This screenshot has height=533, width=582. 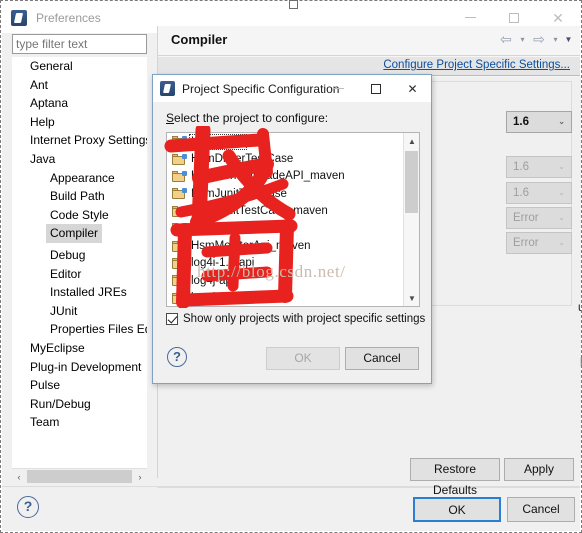 I want to click on enum-identifier-combo: Error ⌄, so click(x=539, y=243).